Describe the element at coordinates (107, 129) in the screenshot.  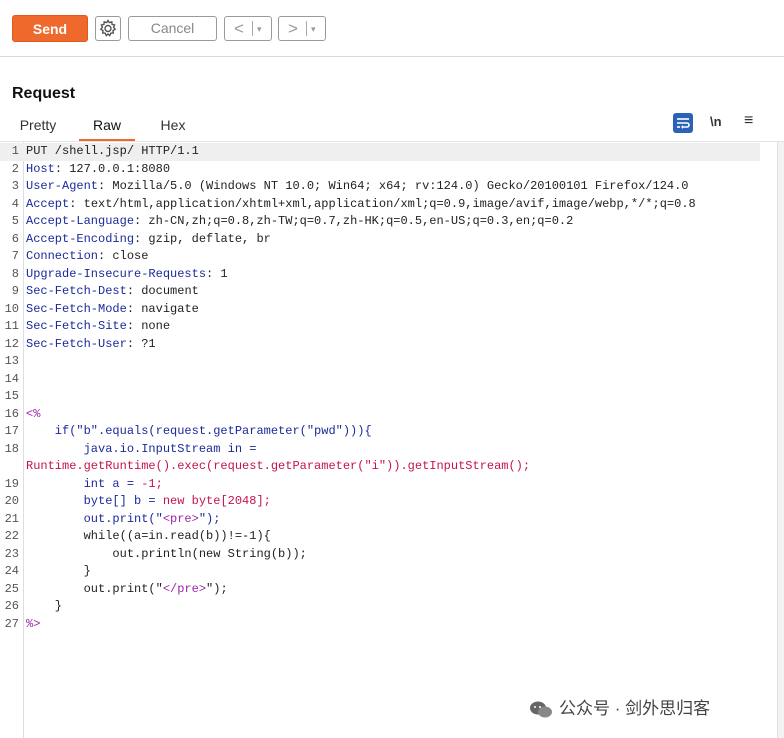
I see `tab-raw: Raw` at that location.